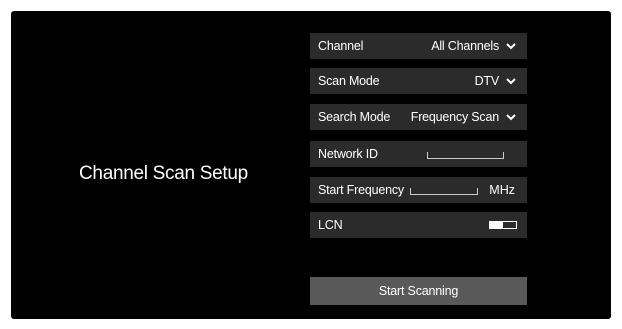 Image resolution: width=622 pixels, height=329 pixels. What do you see at coordinates (487, 81) in the screenshot?
I see `scan-mode-value: DTV` at bounding box center [487, 81].